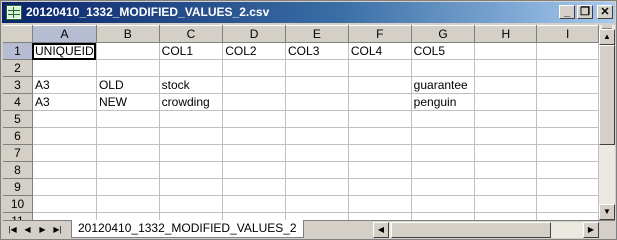  I want to click on cell-c9, so click(191, 187).